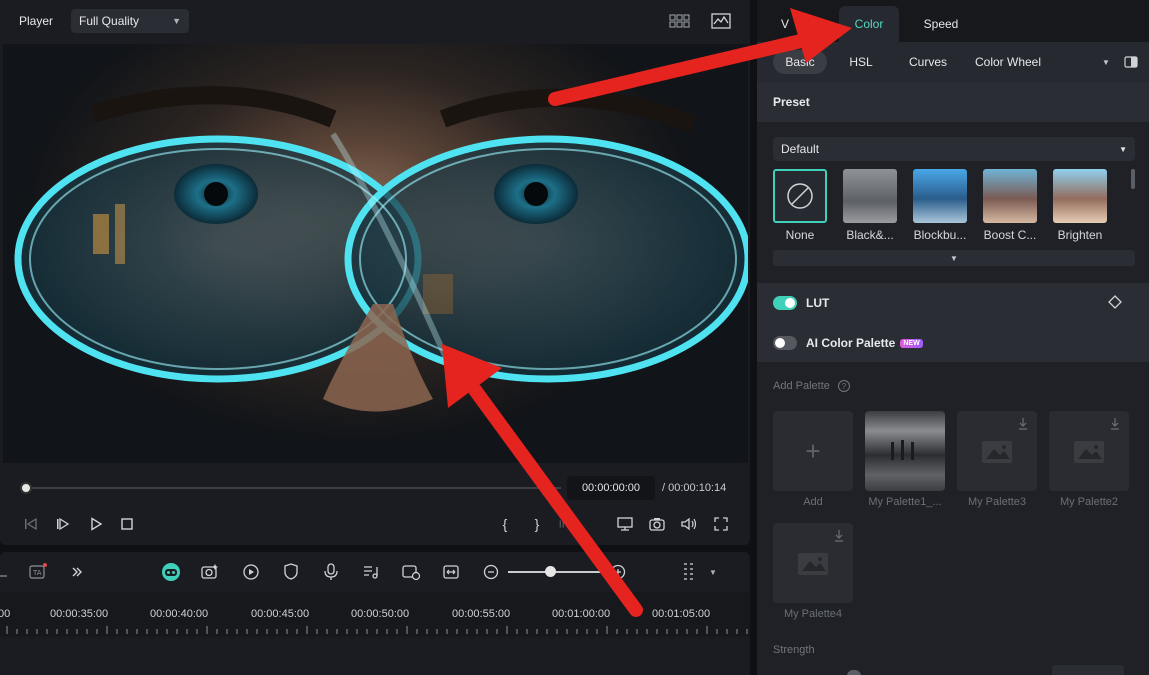 This screenshot has width=1149, height=675. What do you see at coordinates (1012, 62) in the screenshot?
I see `subtab-color-wheel: Color Wheel` at bounding box center [1012, 62].